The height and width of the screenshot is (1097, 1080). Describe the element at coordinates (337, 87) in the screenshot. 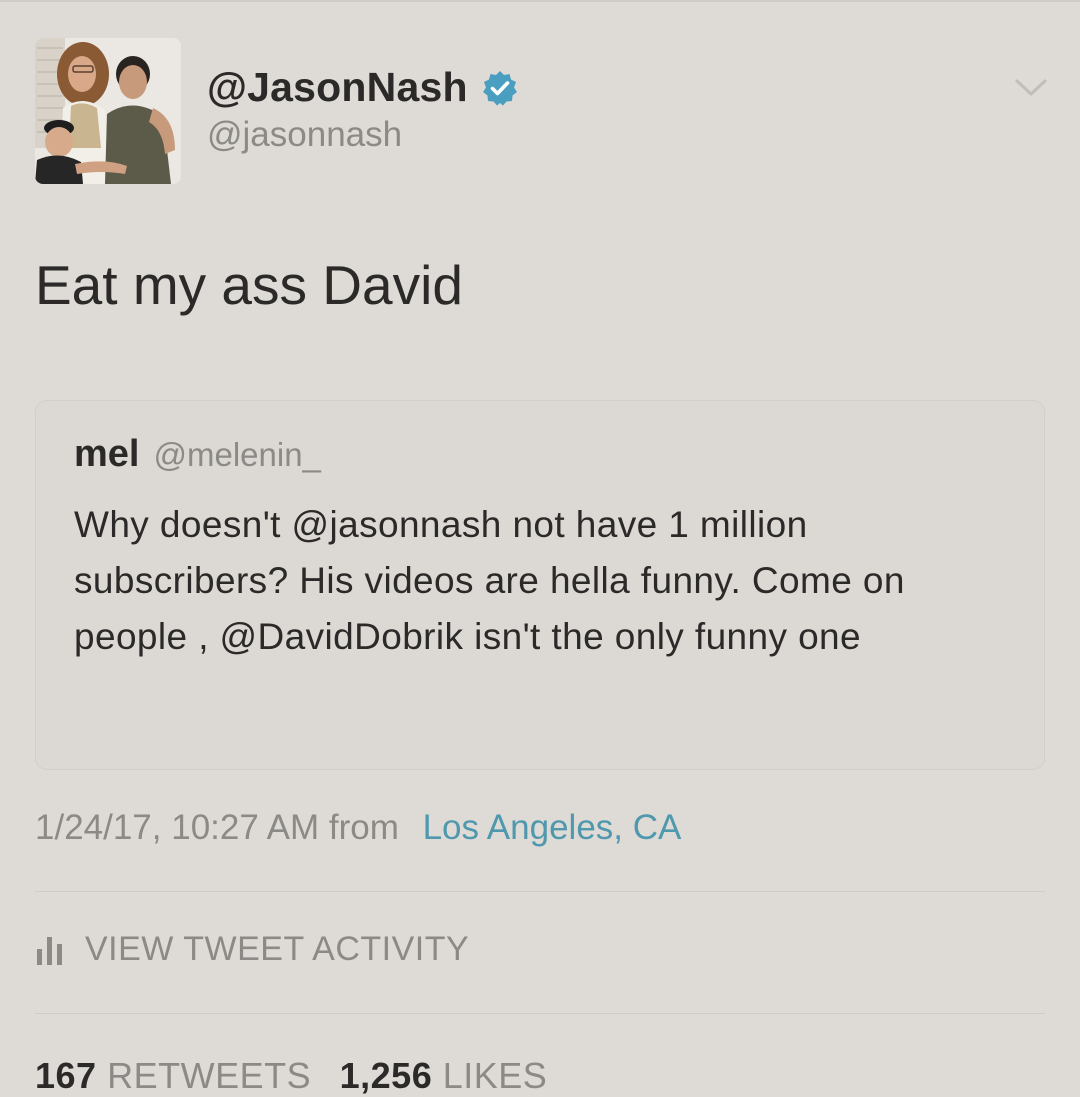

I see `display-name: @JasonNash` at that location.